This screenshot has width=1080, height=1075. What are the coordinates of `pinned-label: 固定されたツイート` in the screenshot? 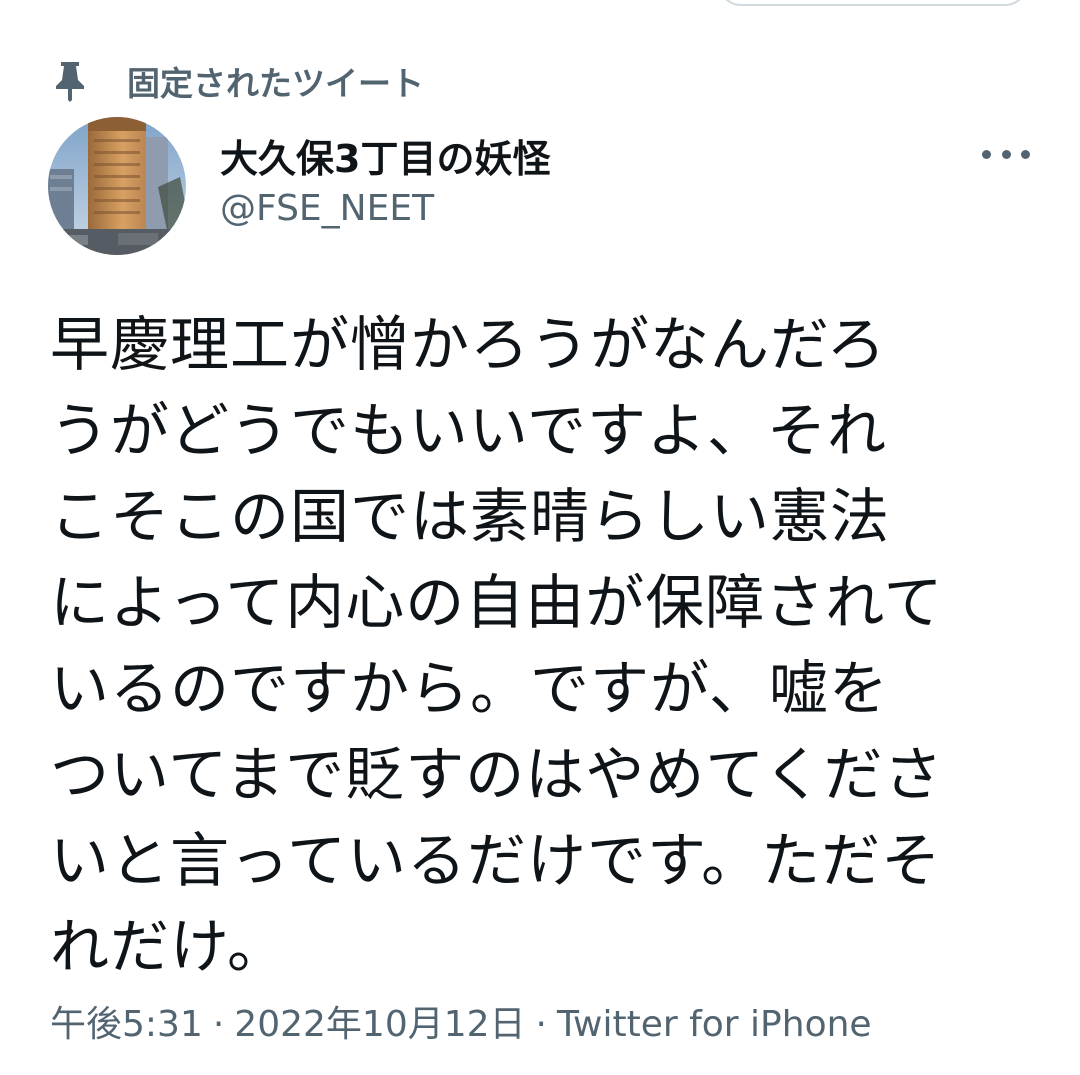 It's located at (275, 83).